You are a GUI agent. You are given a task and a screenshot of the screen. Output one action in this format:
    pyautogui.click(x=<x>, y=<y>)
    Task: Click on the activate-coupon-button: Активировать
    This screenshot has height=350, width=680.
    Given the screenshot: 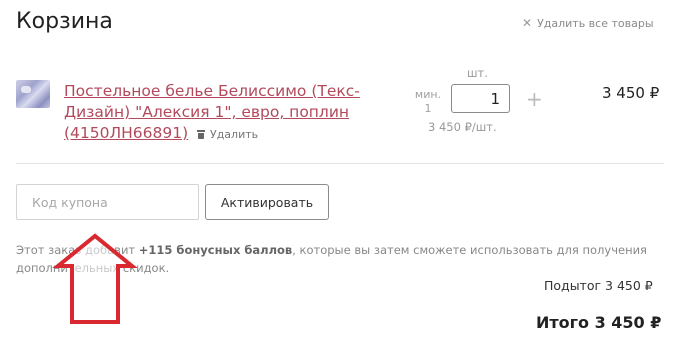 What is the action you would take?
    pyautogui.click(x=267, y=202)
    